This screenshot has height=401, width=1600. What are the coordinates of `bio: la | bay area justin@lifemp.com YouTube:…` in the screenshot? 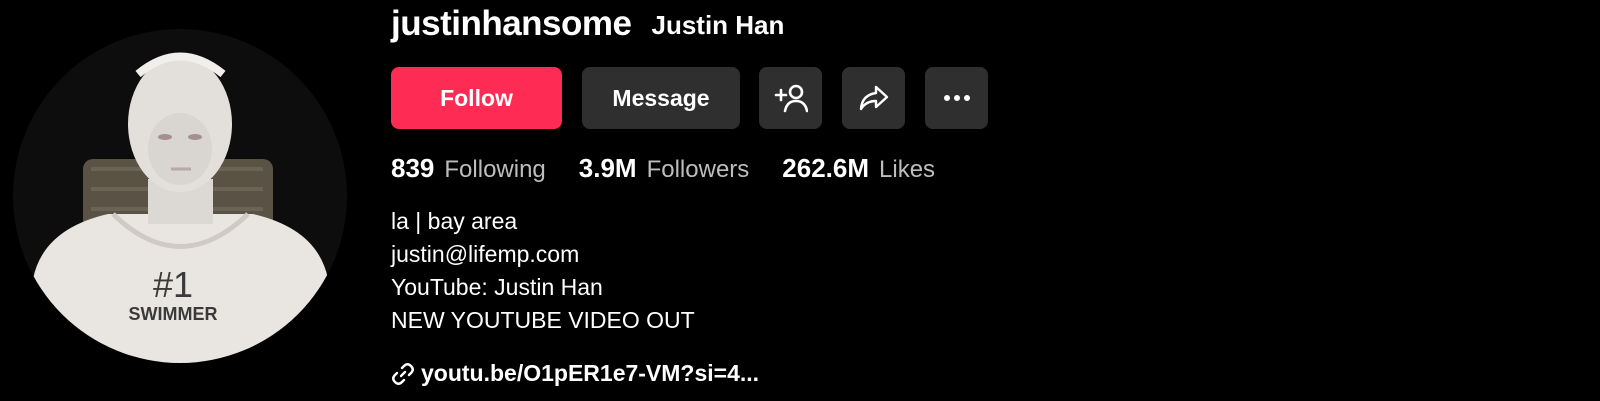 It's located at (543, 271).